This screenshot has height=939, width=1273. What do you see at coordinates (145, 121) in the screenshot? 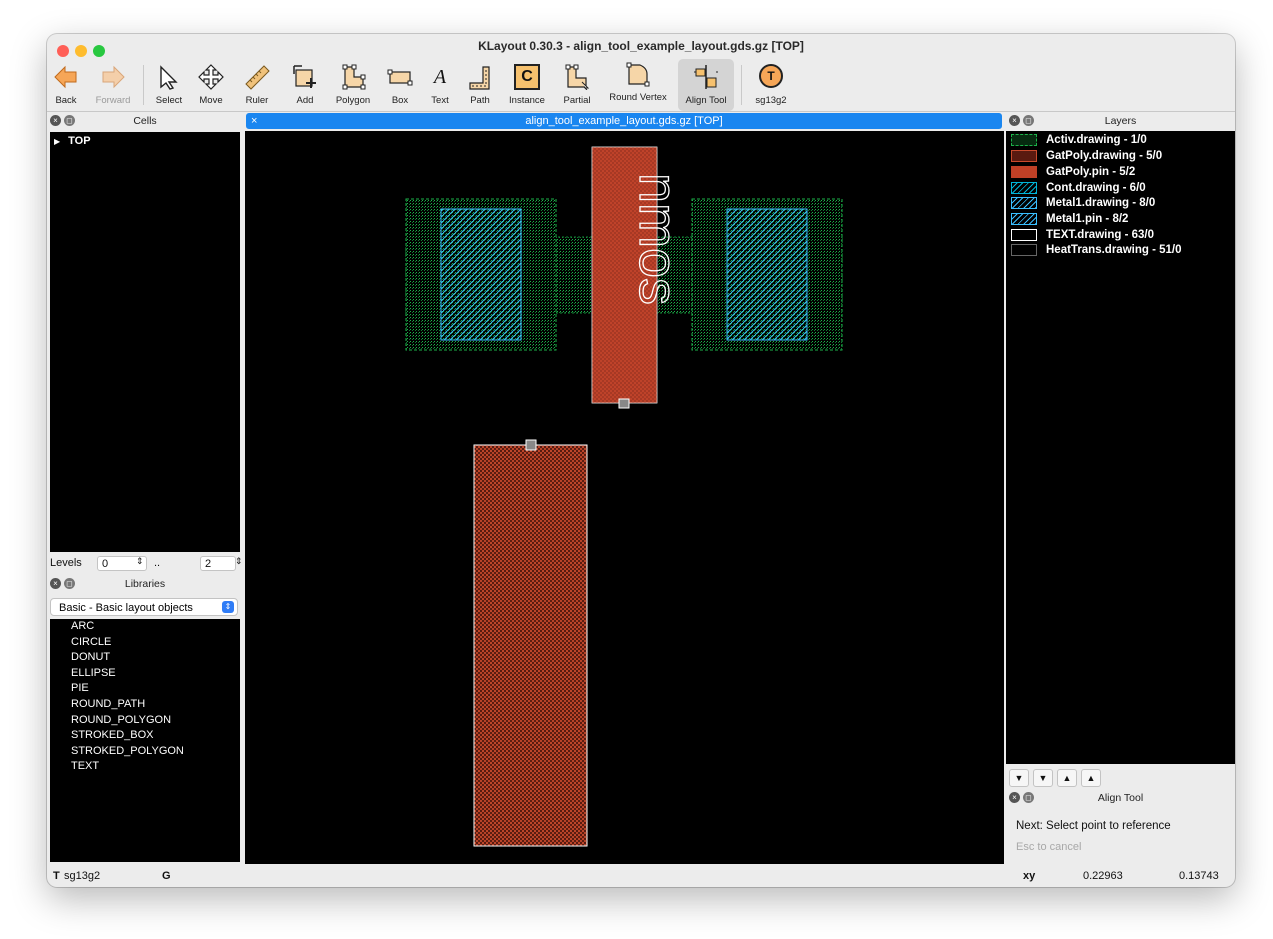
I see `cells-title: Cells` at bounding box center [145, 121].